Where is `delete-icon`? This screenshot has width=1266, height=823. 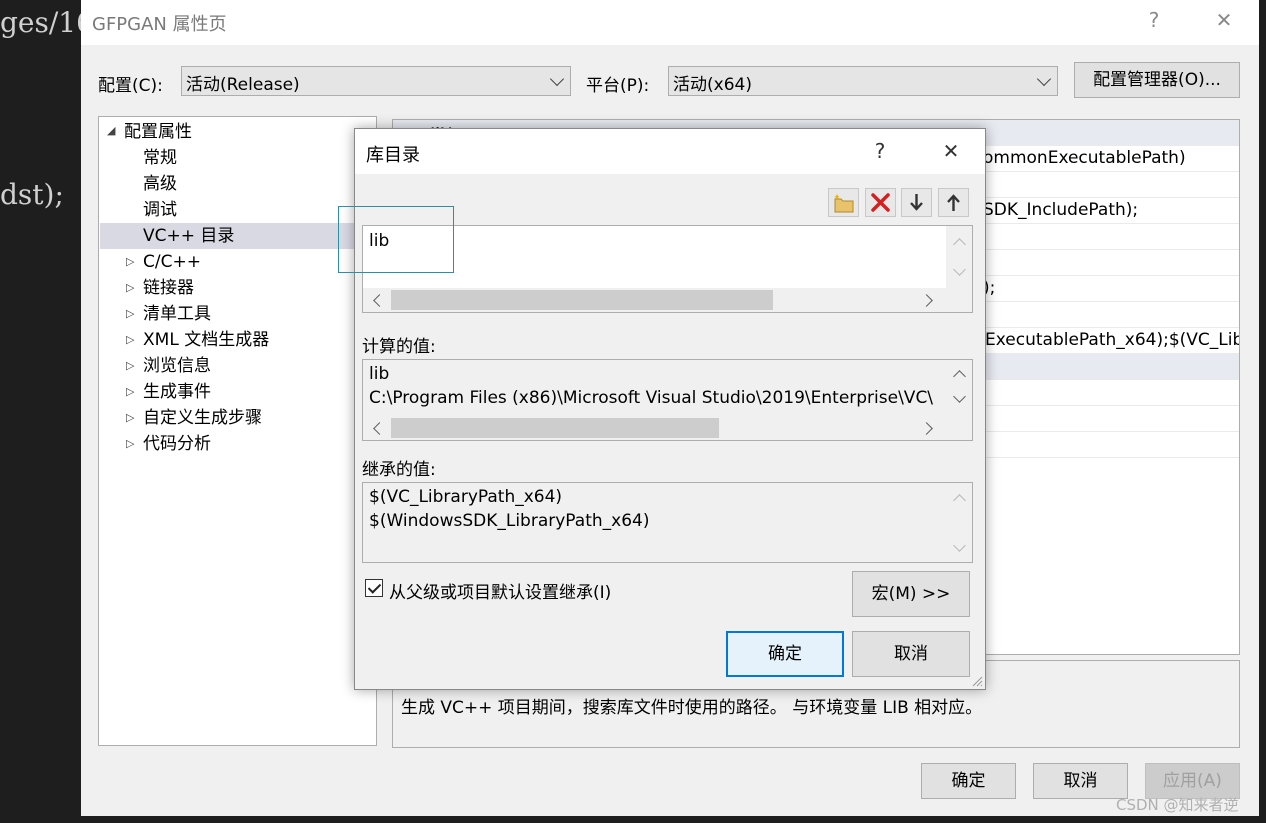 delete-icon is located at coordinates (880, 202).